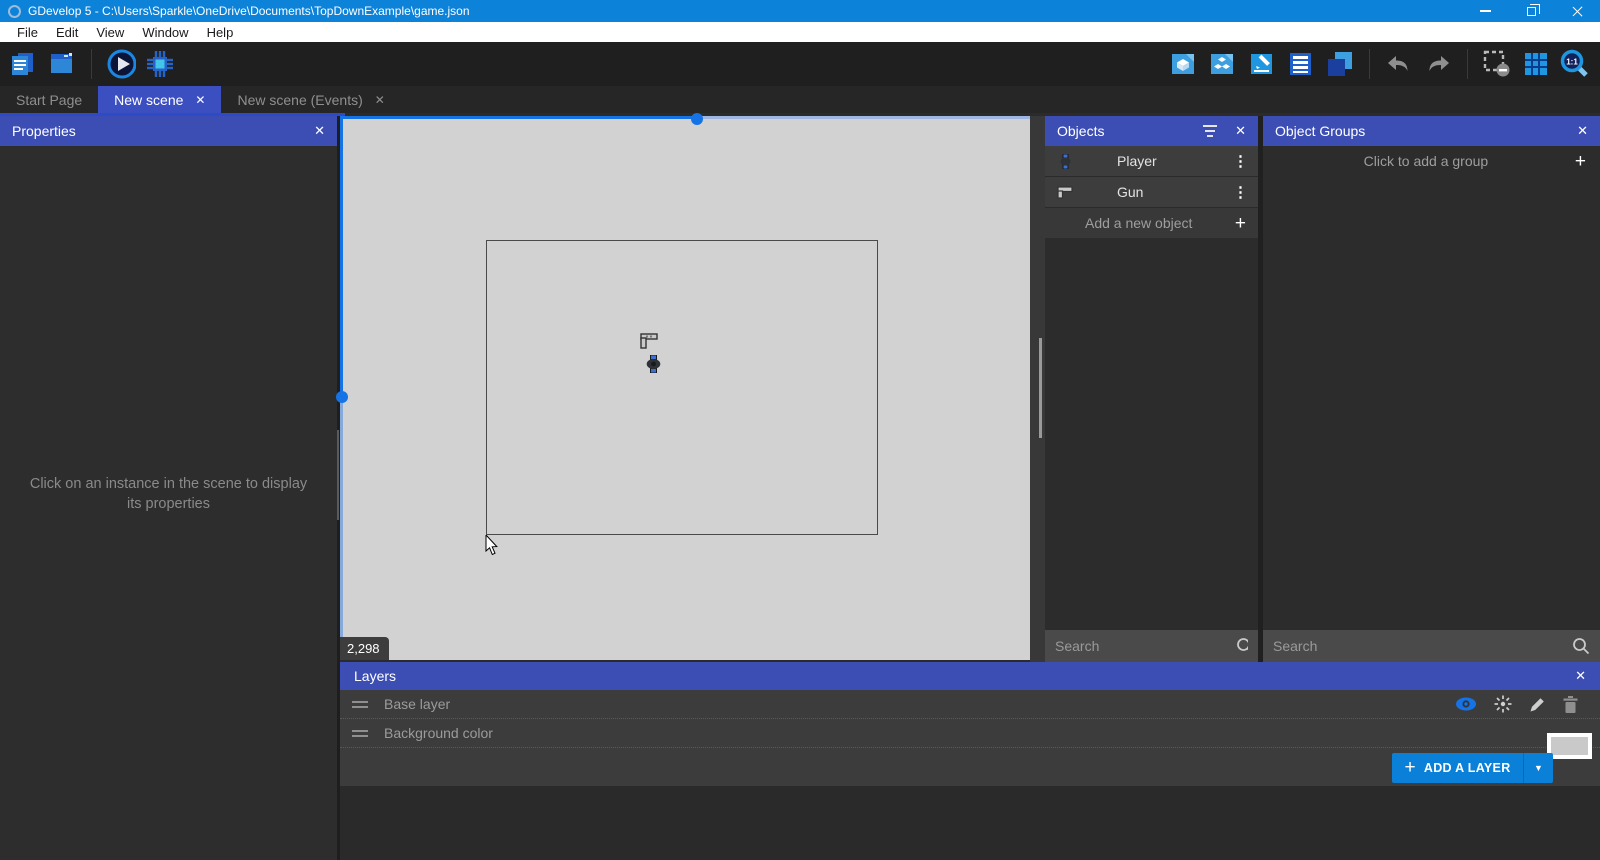 The image size is (1600, 860). What do you see at coordinates (863, 117) in the screenshot?
I see `selection-border-top-light` at bounding box center [863, 117].